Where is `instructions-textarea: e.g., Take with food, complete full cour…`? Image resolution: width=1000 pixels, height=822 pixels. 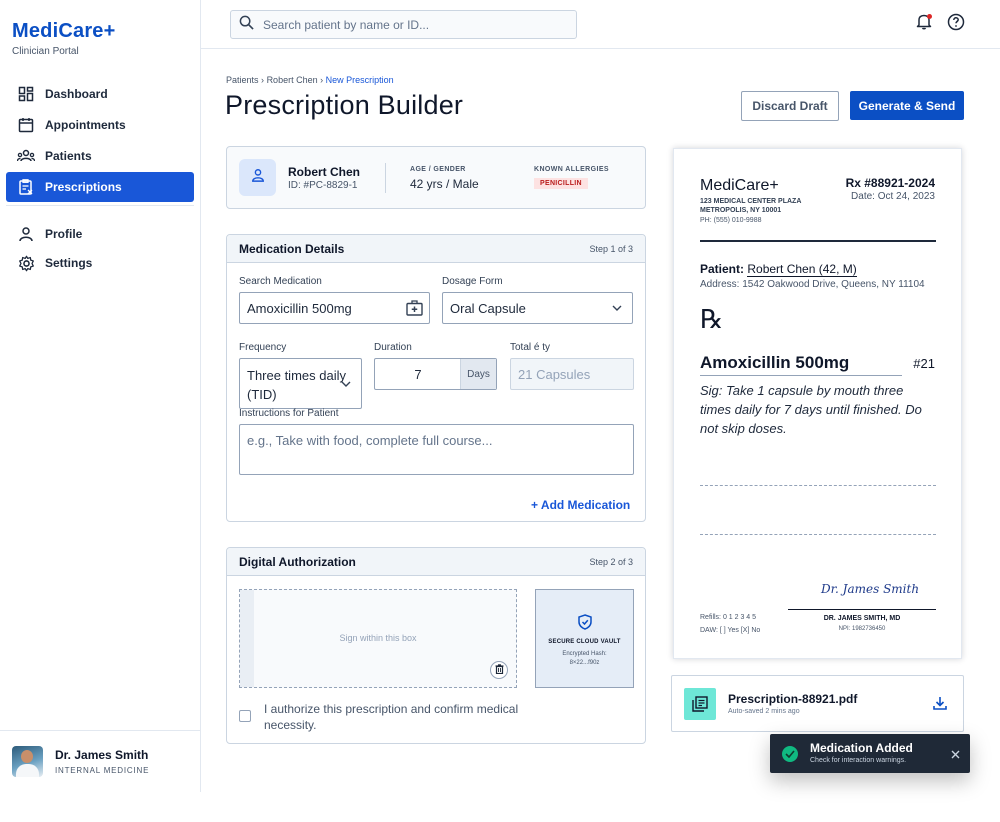
instructions-textarea: e.g., Take with food, complete full cour… is located at coordinates (436, 449).